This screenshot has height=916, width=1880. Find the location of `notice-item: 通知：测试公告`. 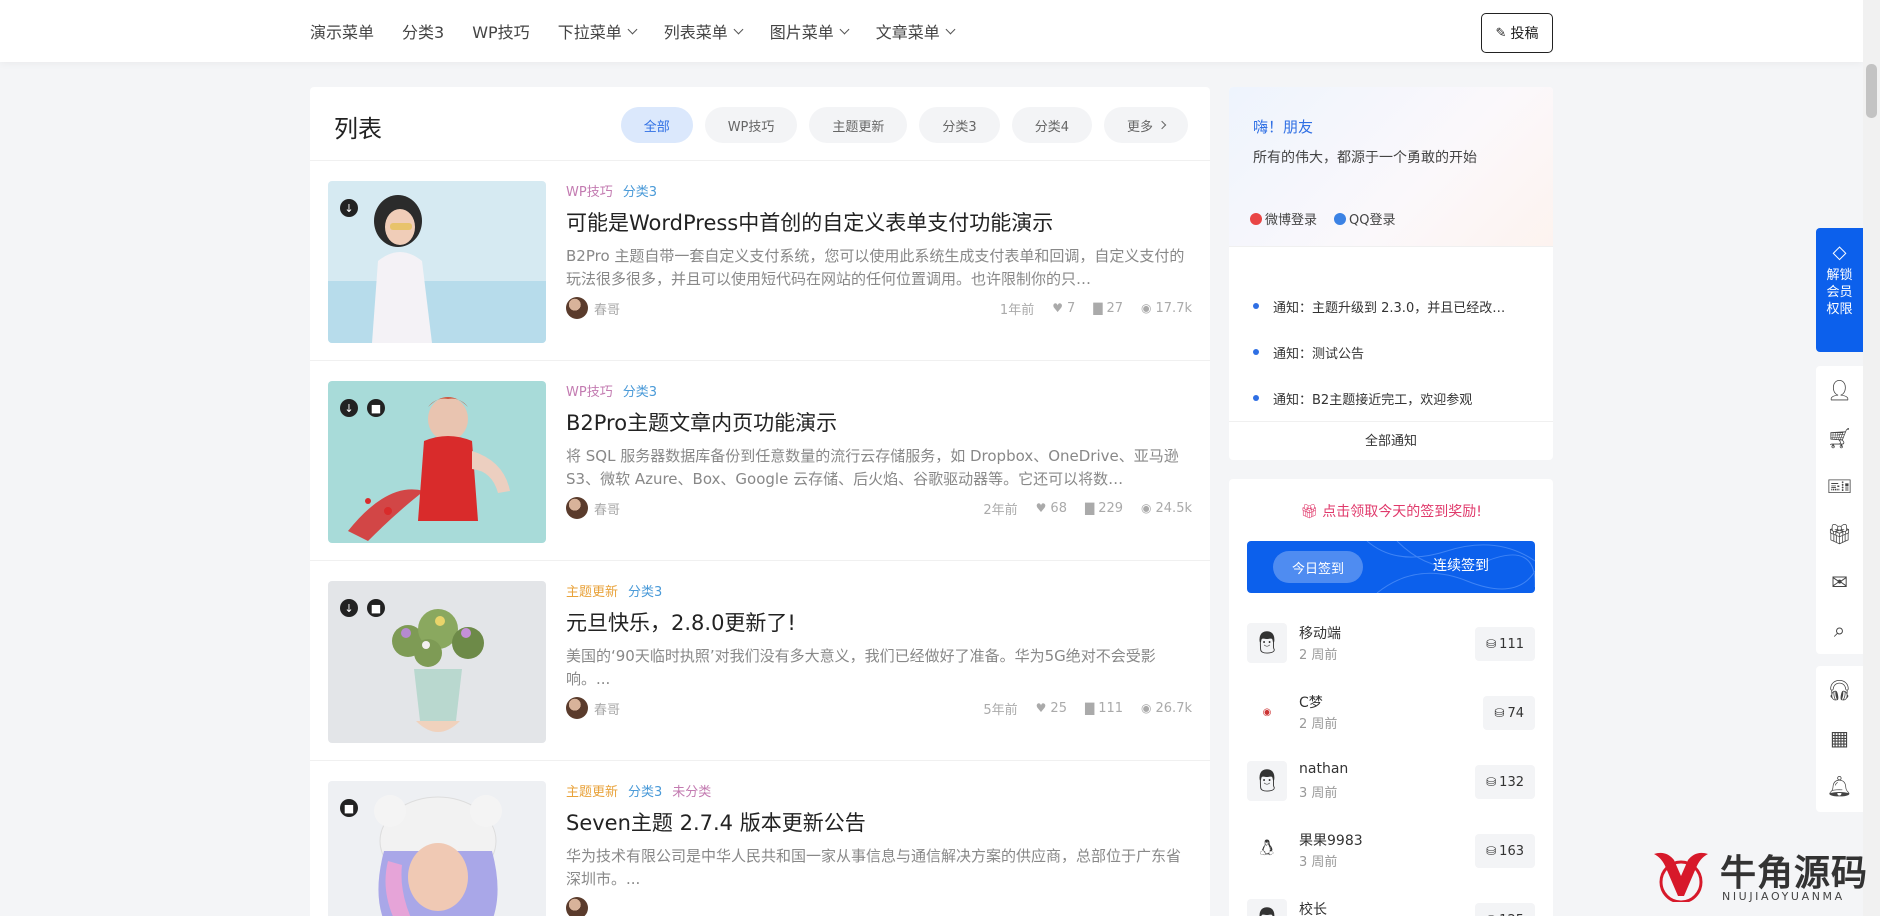

notice-item: 通知：测试公告 is located at coordinates (1391, 352).